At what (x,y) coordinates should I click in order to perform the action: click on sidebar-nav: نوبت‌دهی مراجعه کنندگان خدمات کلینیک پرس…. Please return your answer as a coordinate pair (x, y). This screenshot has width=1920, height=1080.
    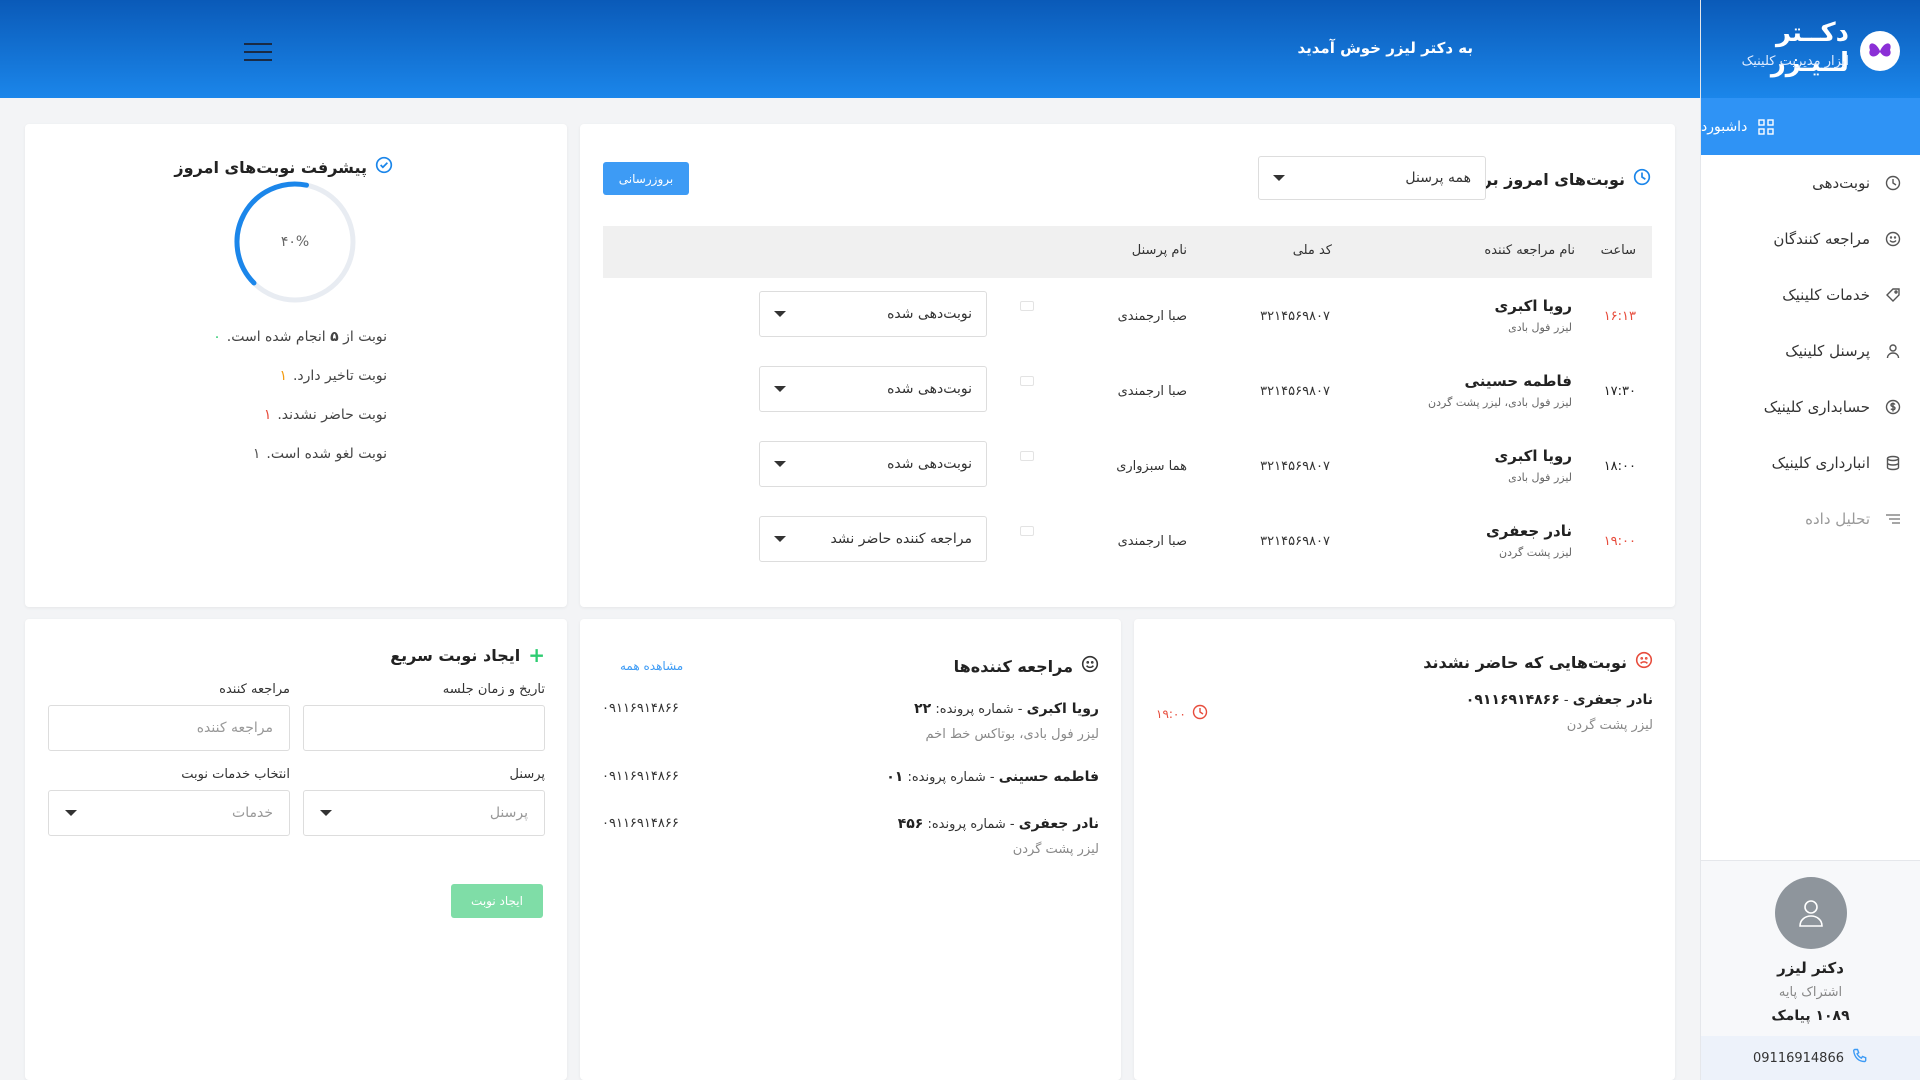
    Looking at the image, I should click on (1810, 351).